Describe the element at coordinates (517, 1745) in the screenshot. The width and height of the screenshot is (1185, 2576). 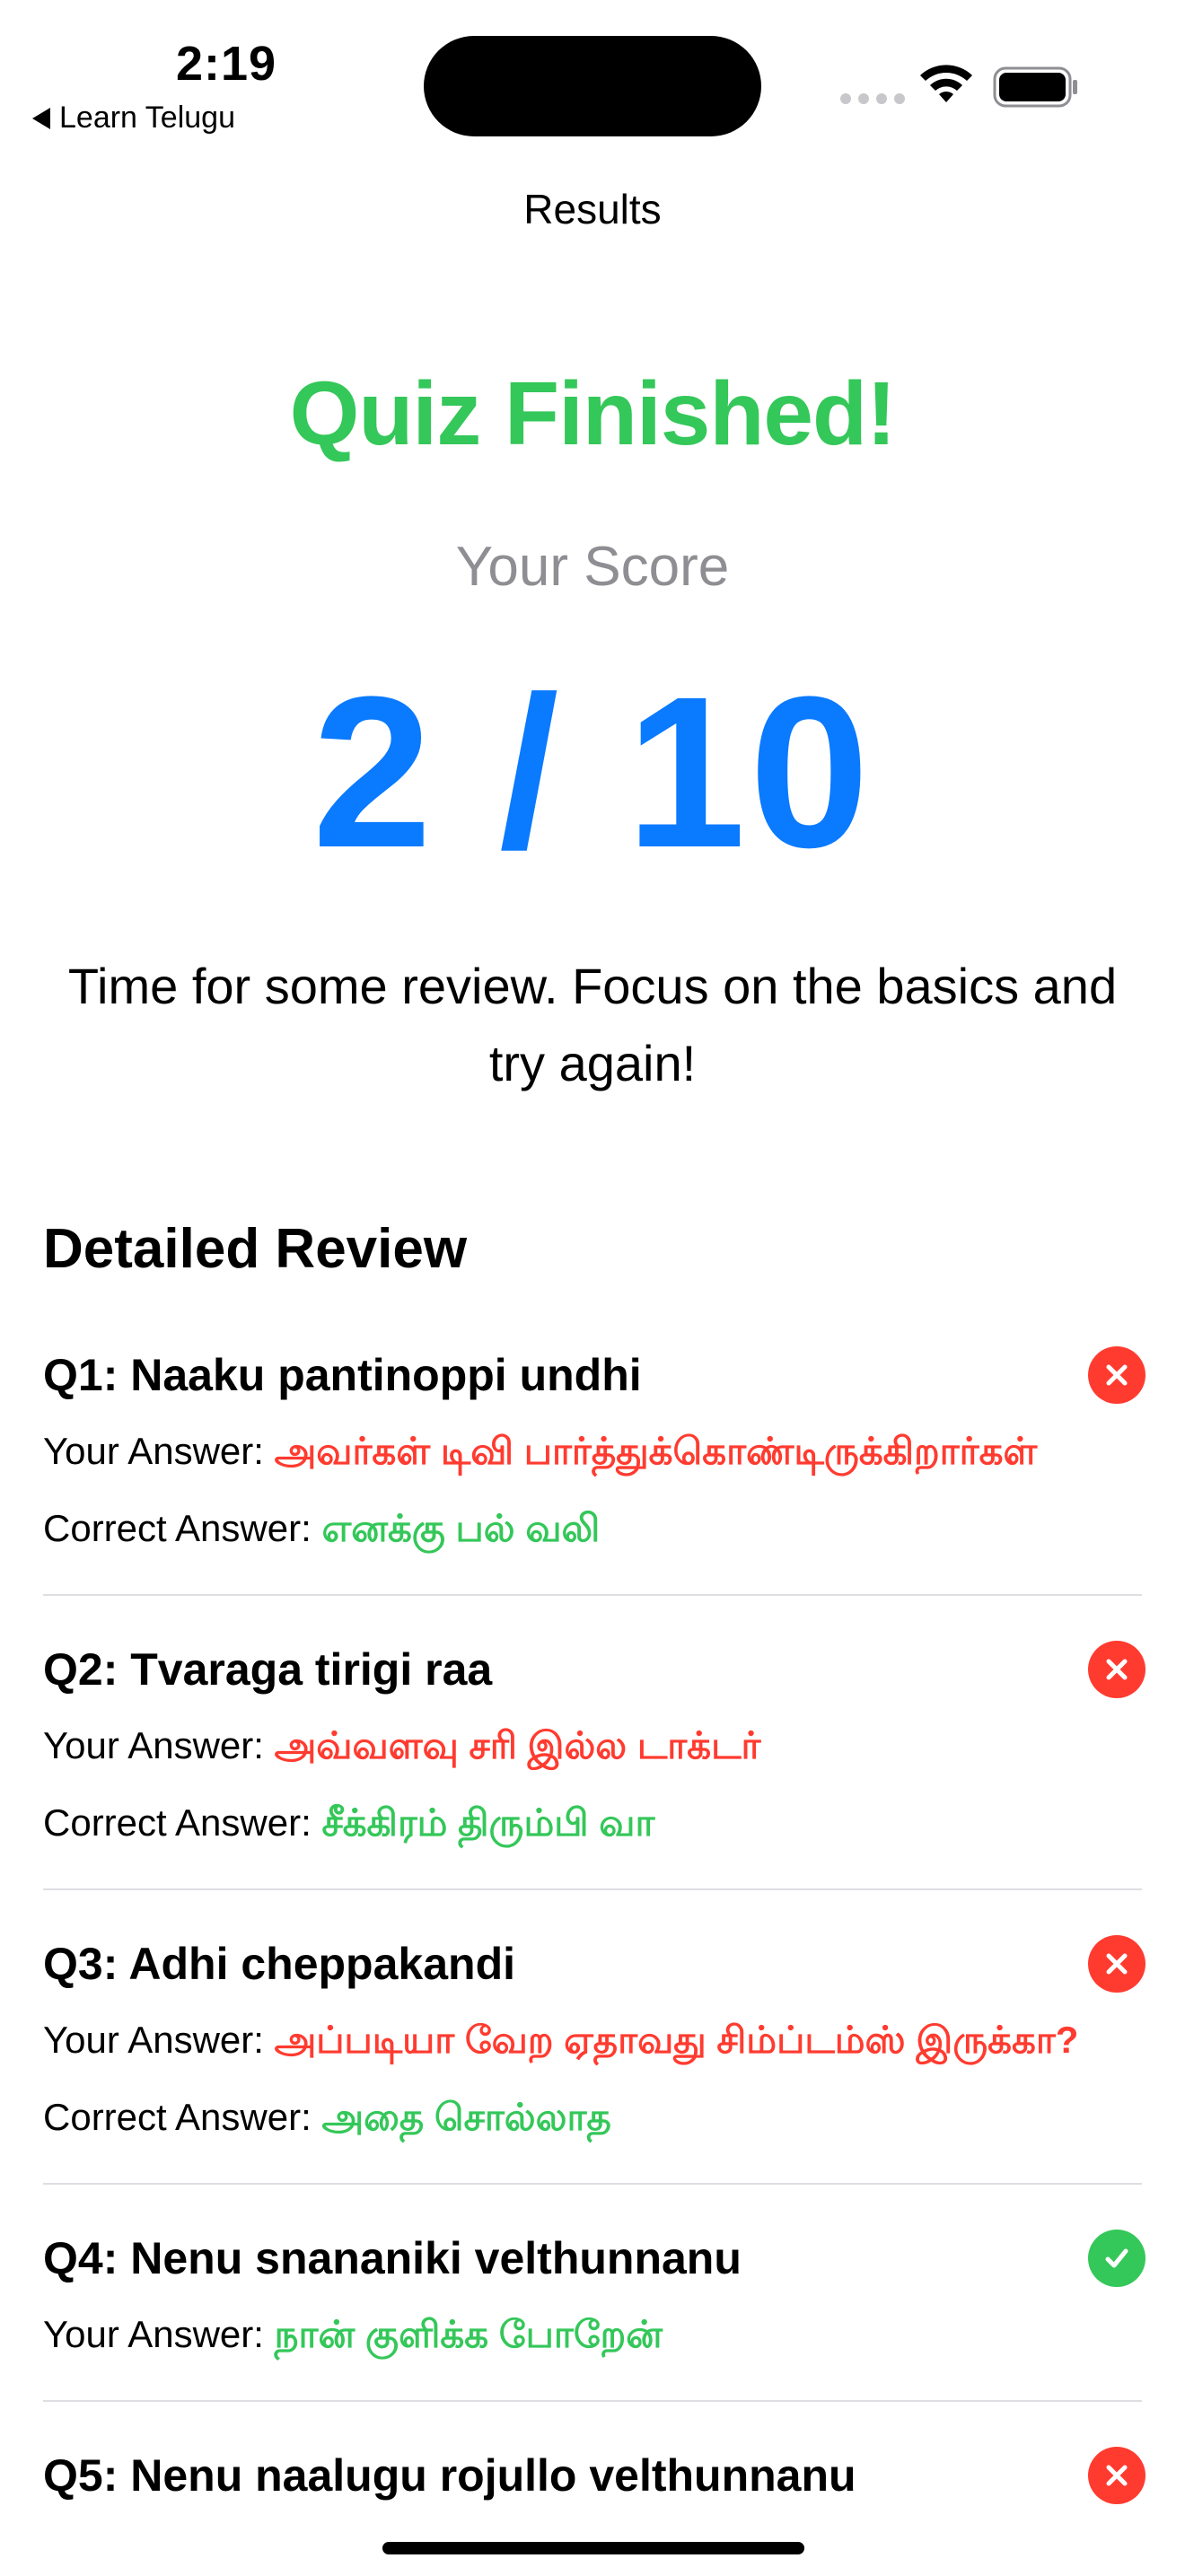
I see `your-answer-value: அவ்வளவு சரி இல்ல டாக்டர்` at that location.